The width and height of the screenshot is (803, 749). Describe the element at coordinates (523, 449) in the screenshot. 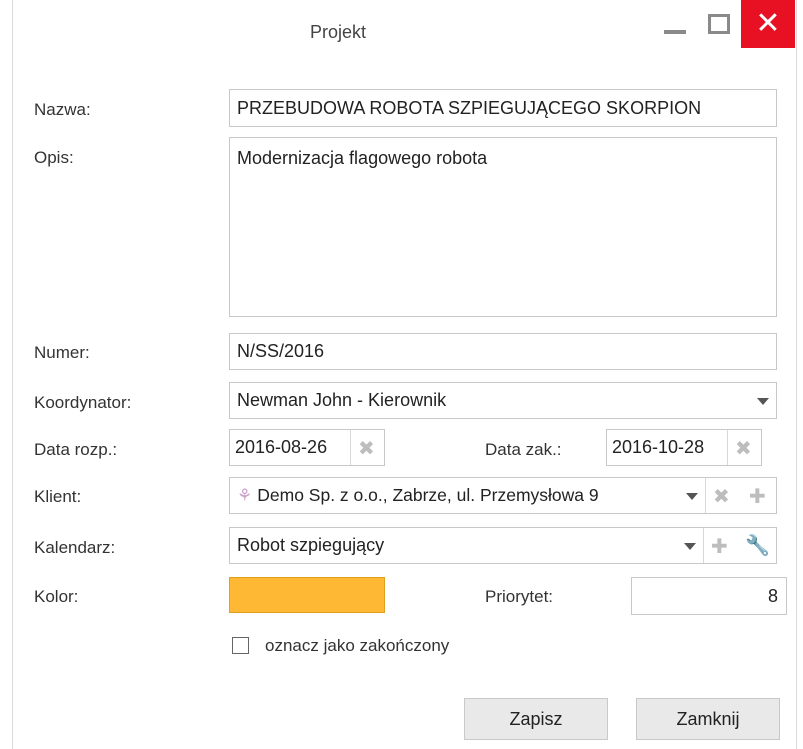

I see `end-date-label: Data zak.:` at that location.